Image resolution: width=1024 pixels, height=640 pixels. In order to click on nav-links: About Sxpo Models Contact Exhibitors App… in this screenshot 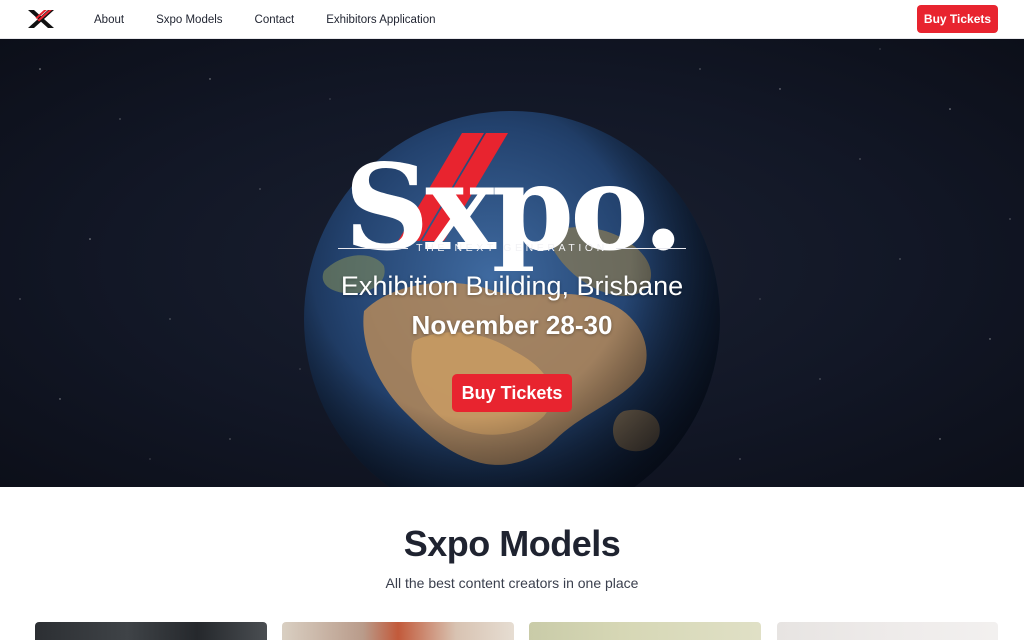, I will do `click(281, 19)`.